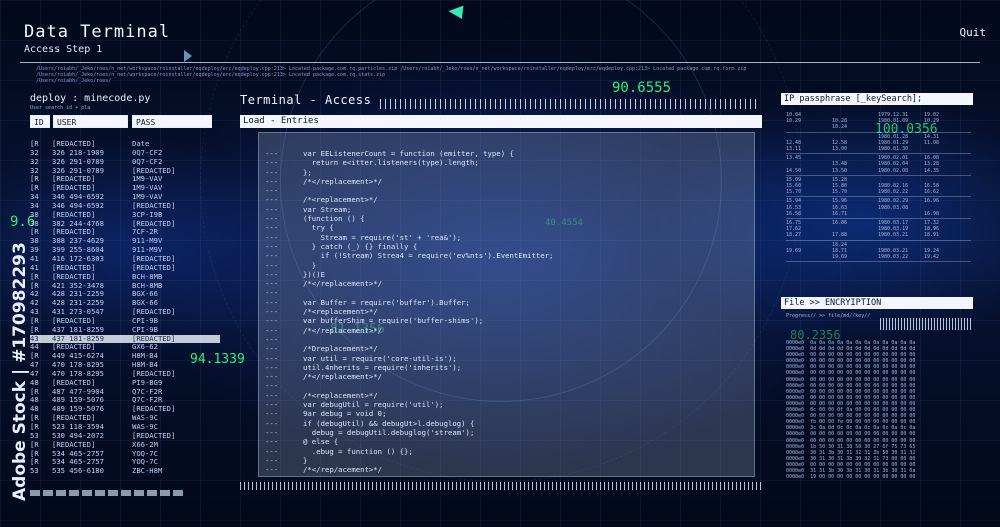 This screenshot has width=1000, height=527. I want to click on column-header-pass: PASS, so click(172, 121).